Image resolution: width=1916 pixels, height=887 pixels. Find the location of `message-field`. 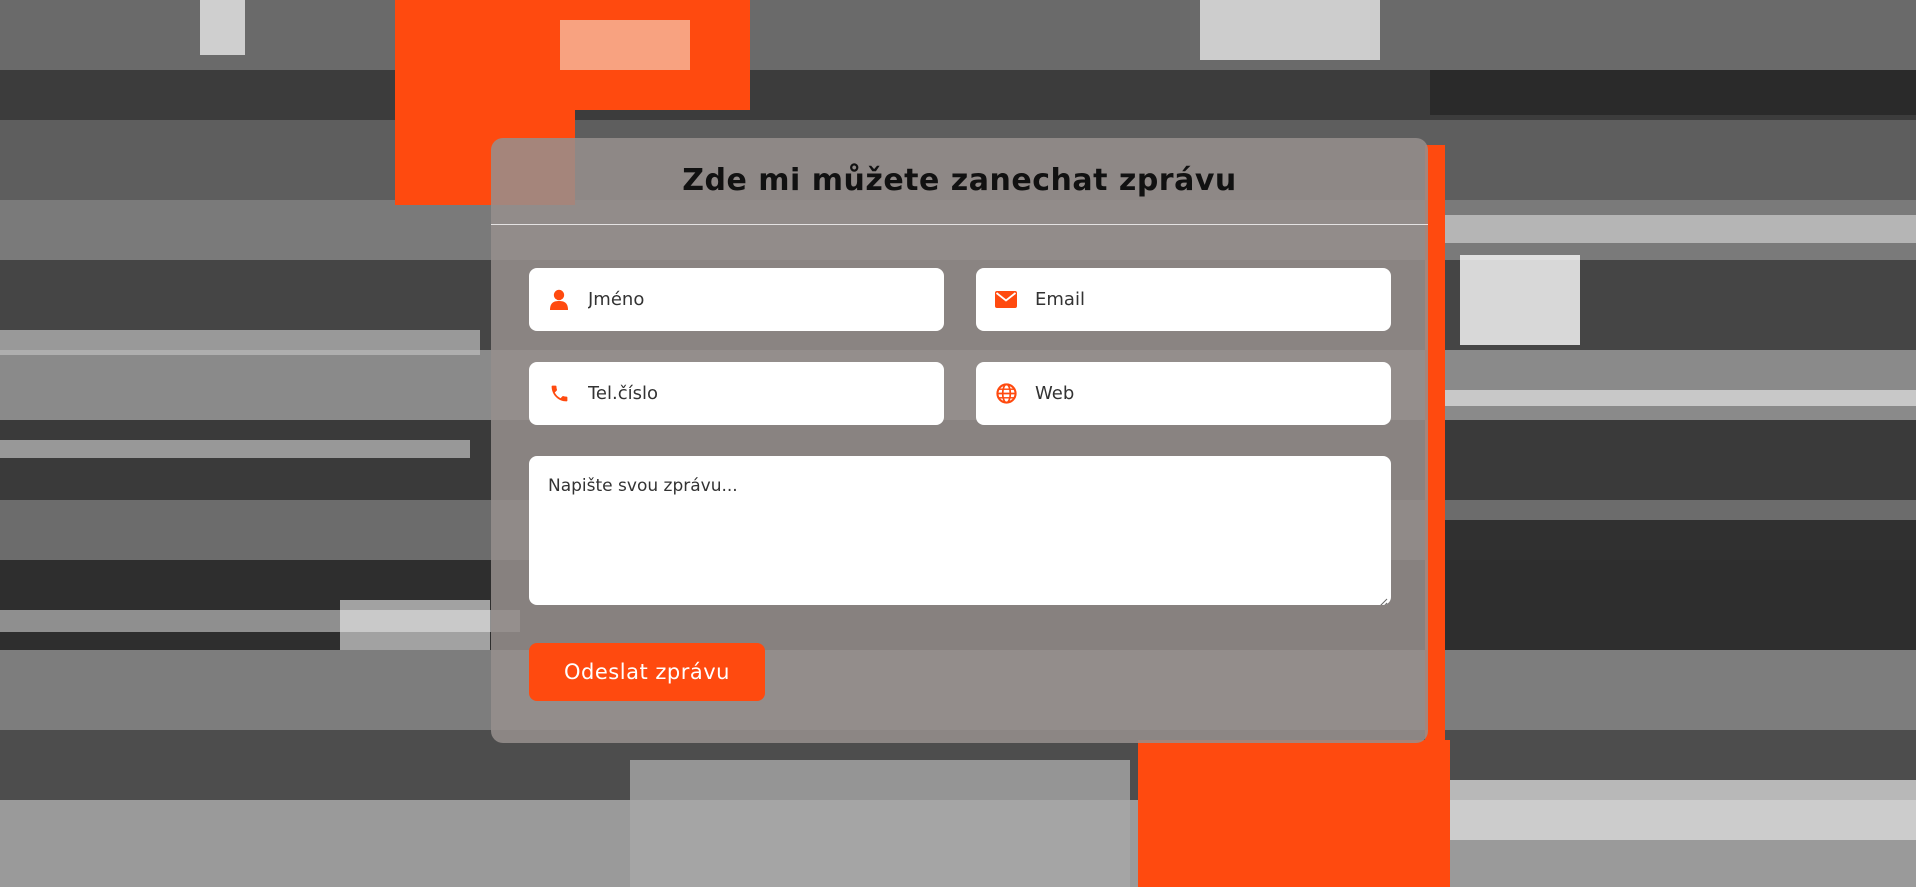

message-field is located at coordinates (960, 530).